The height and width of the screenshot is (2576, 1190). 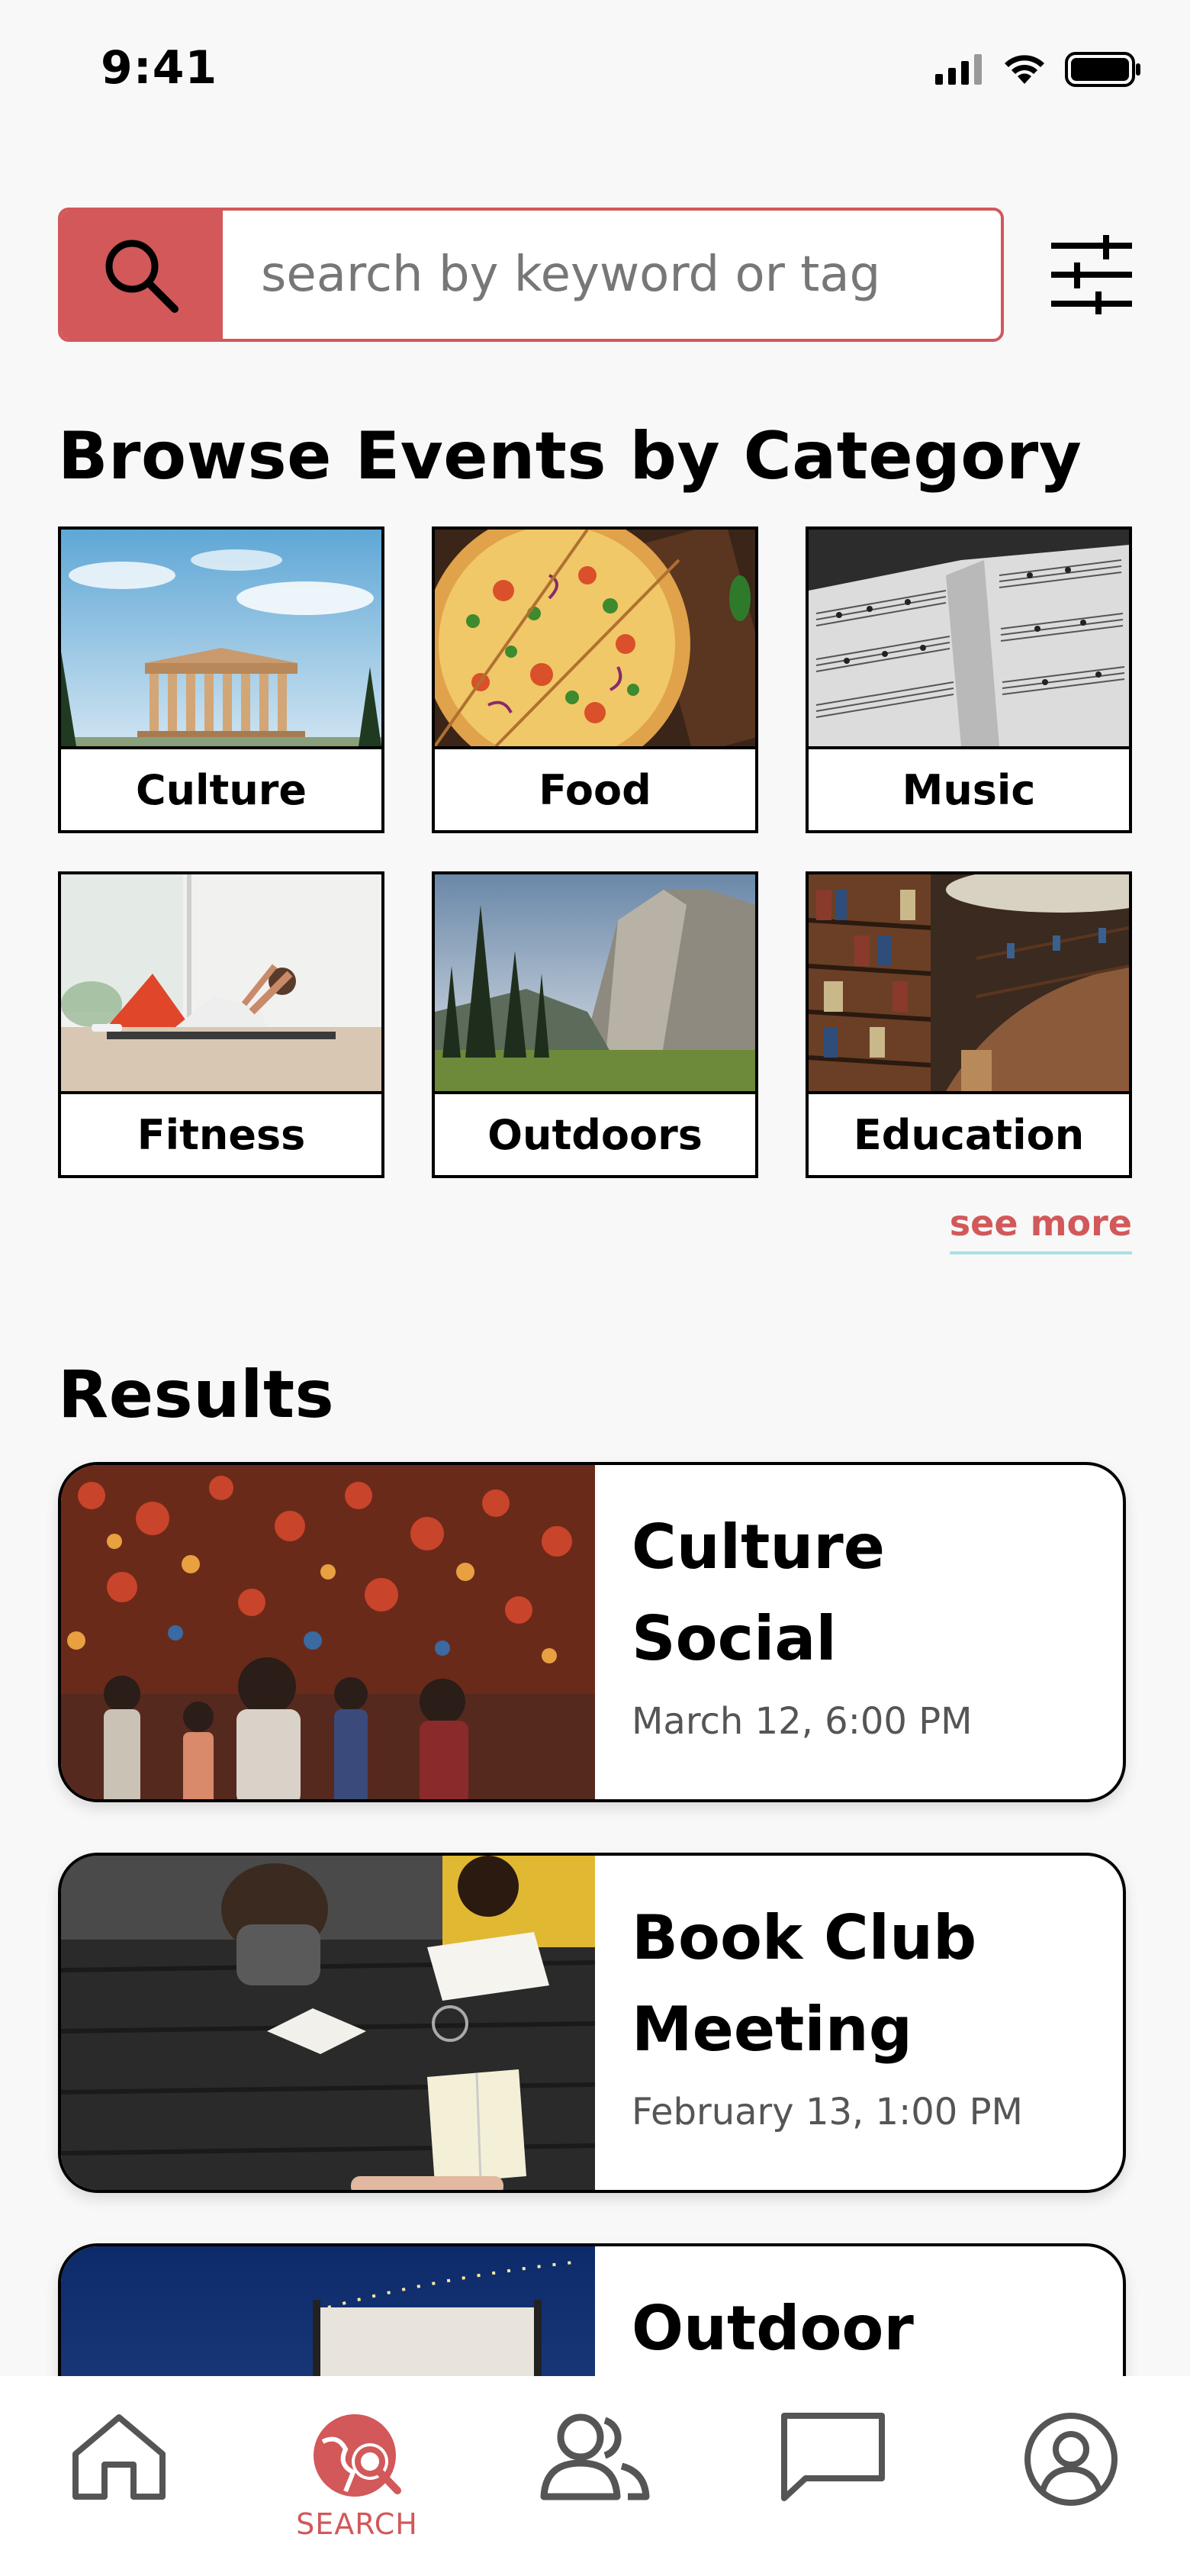 I want to click on nav-search-label: SEARCH, so click(x=357, y=2524).